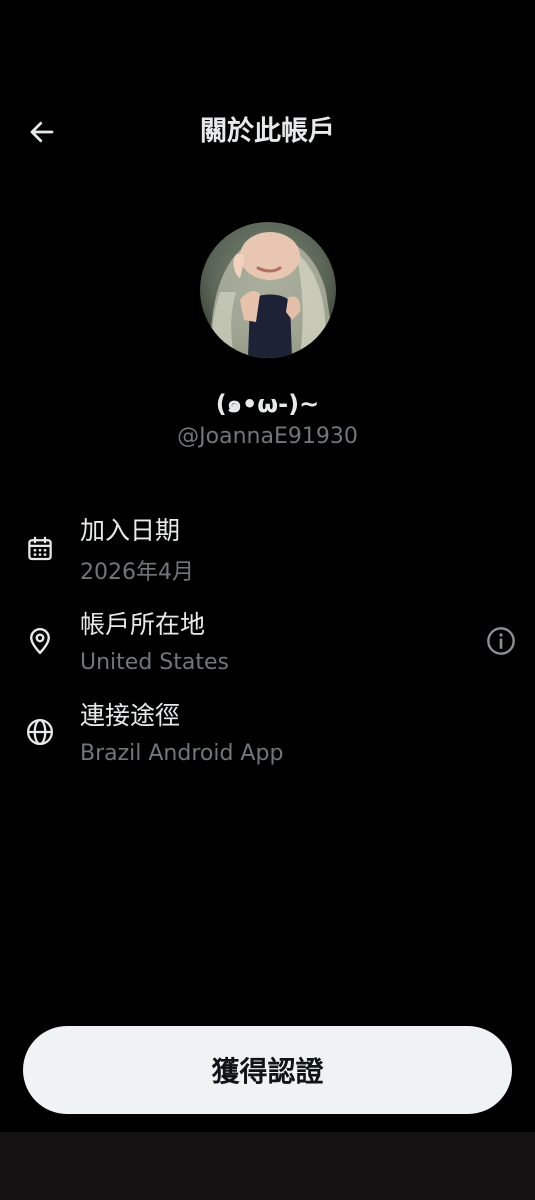  What do you see at coordinates (40, 732) in the screenshot?
I see `globe-icon` at bounding box center [40, 732].